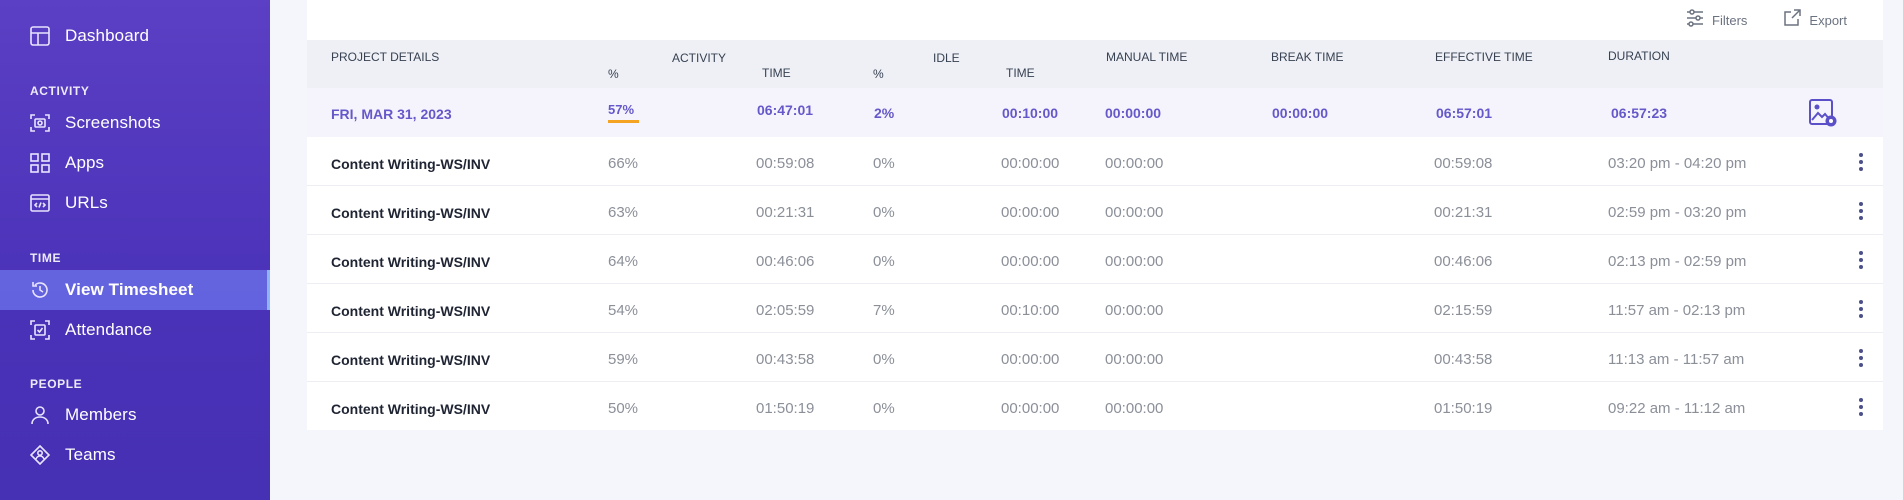 This screenshot has width=1903, height=500. I want to click on sidebar-item-apps: Apps, so click(135, 163).